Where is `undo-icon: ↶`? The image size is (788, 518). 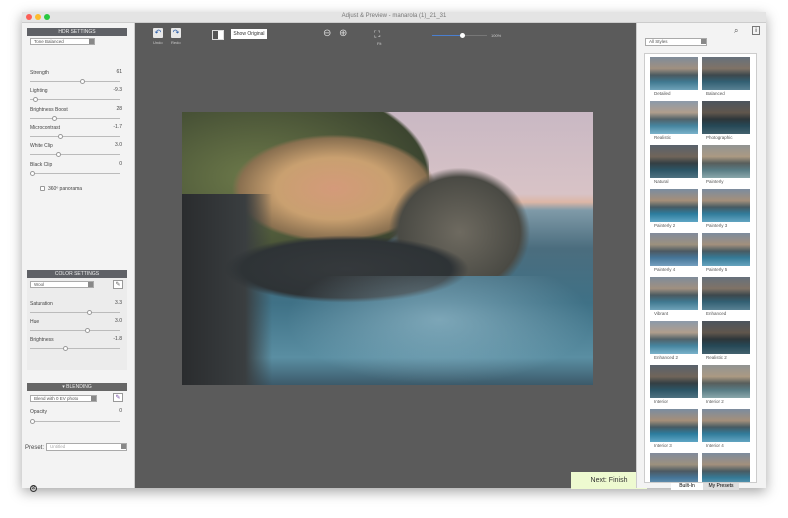
undo-icon: ↶ is located at coordinates (158, 33).